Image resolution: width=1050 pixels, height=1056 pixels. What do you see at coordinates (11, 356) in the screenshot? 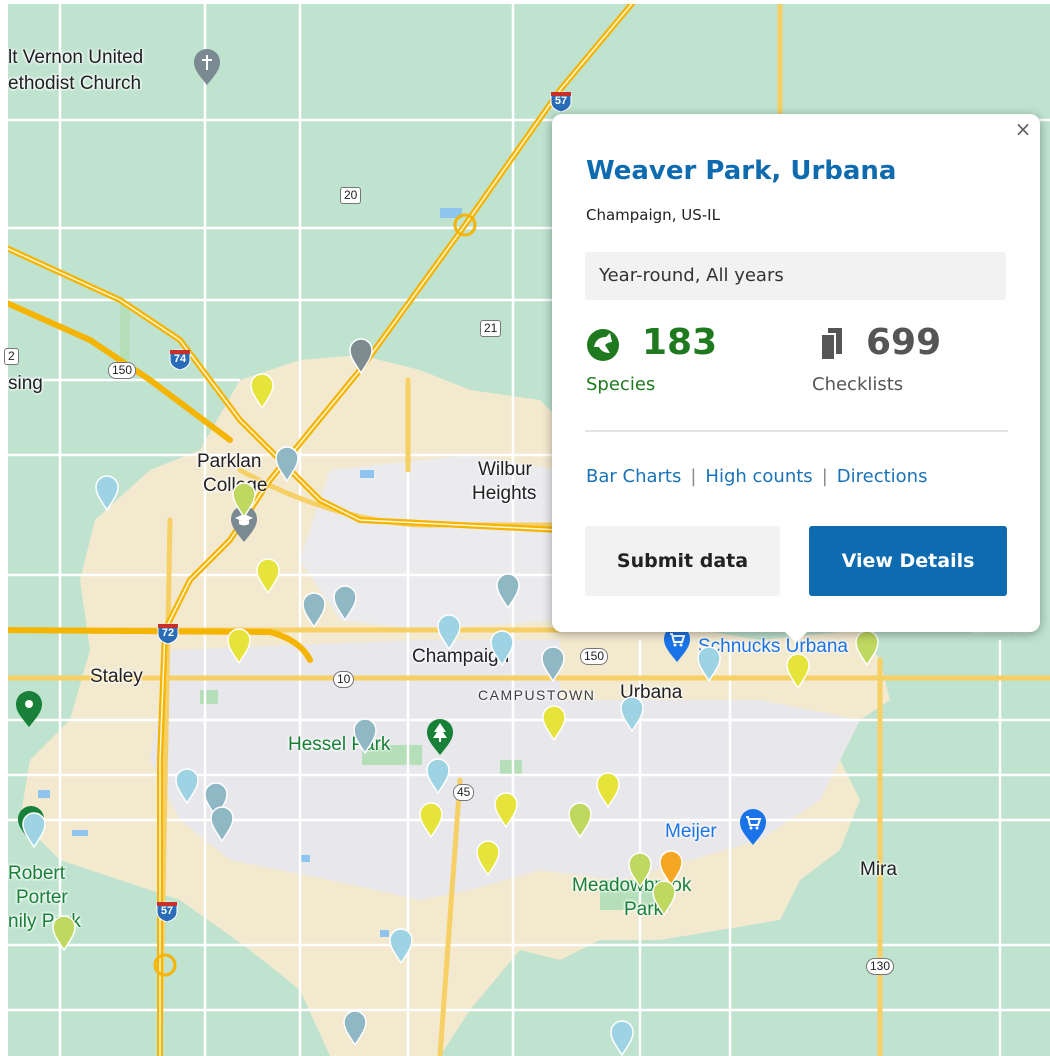
I see `route-2-shield: 2` at bounding box center [11, 356].